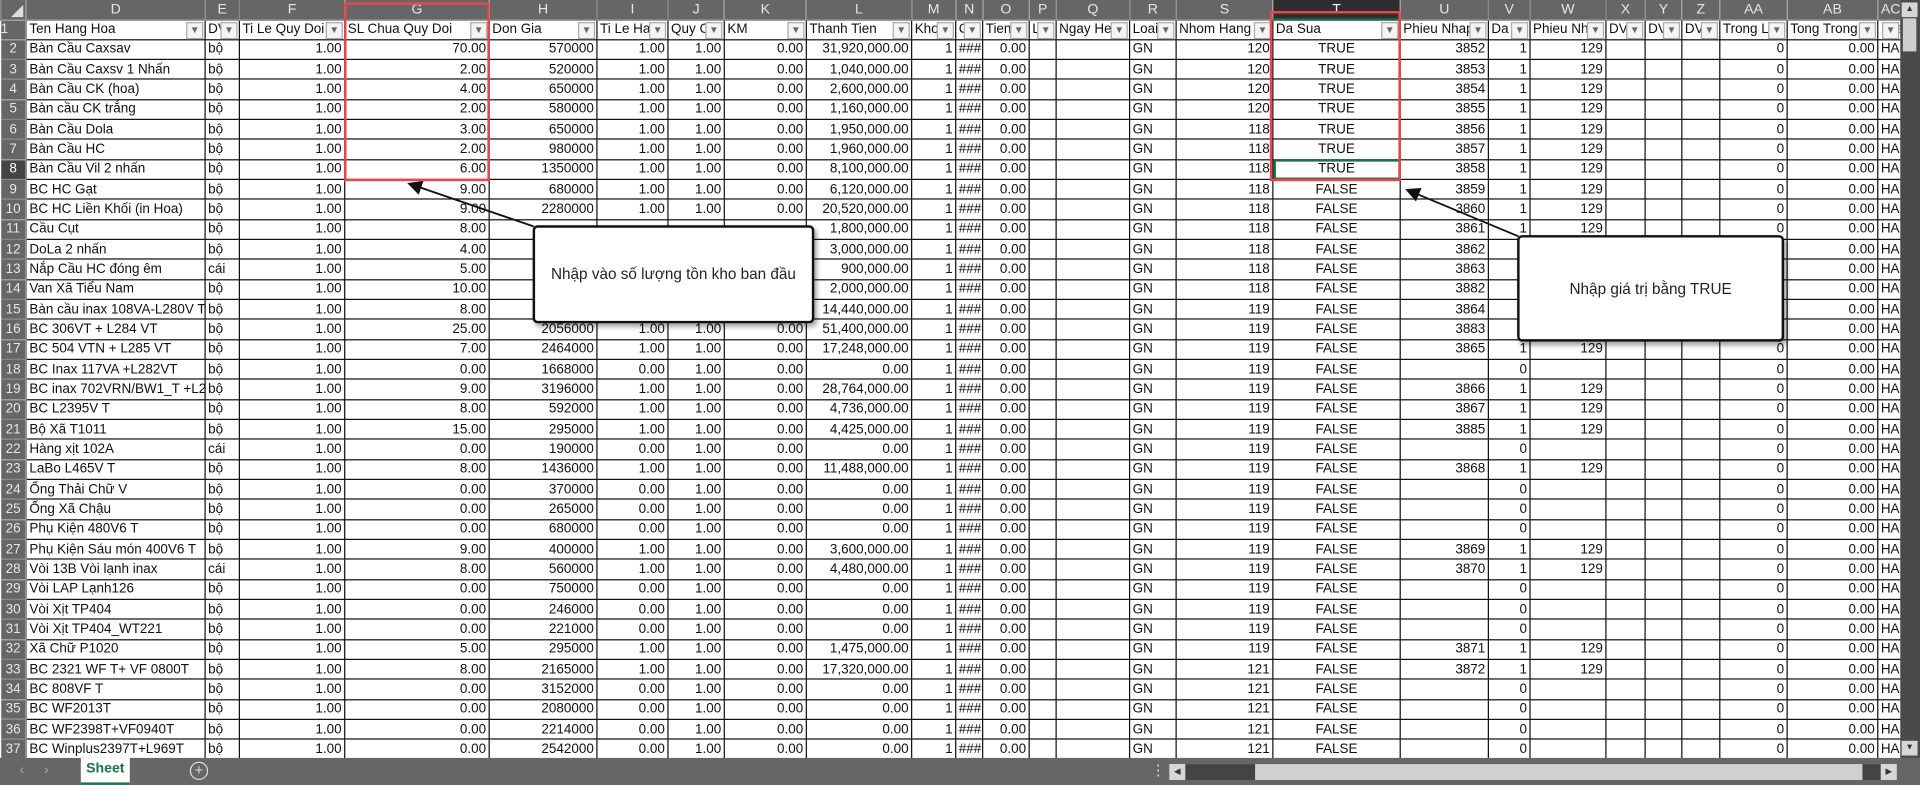 Image resolution: width=1920 pixels, height=785 pixels. Describe the element at coordinates (1224, 649) in the screenshot. I see `cell-s: 119` at that location.